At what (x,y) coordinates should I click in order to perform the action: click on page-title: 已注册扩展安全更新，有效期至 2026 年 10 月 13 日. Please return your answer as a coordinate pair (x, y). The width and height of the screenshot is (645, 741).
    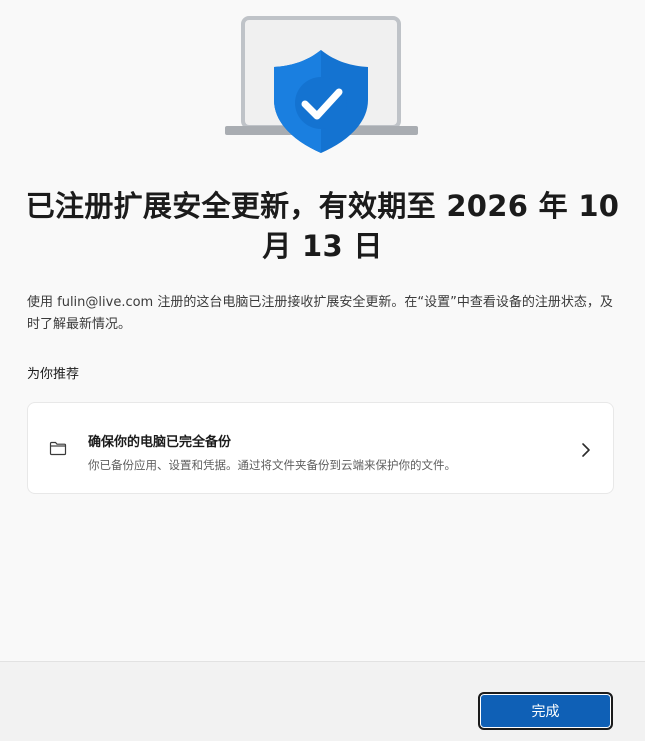
    Looking at the image, I should click on (322, 226).